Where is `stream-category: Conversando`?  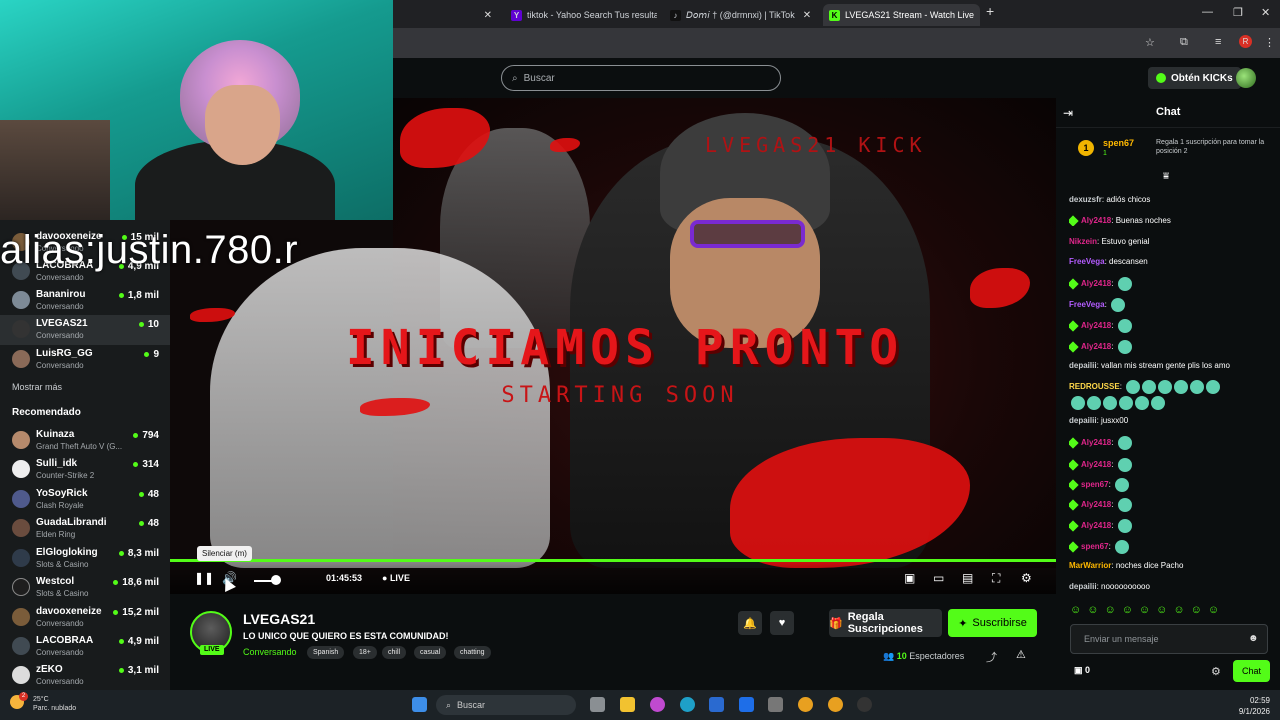
stream-category: Conversando is located at coordinates (270, 652).